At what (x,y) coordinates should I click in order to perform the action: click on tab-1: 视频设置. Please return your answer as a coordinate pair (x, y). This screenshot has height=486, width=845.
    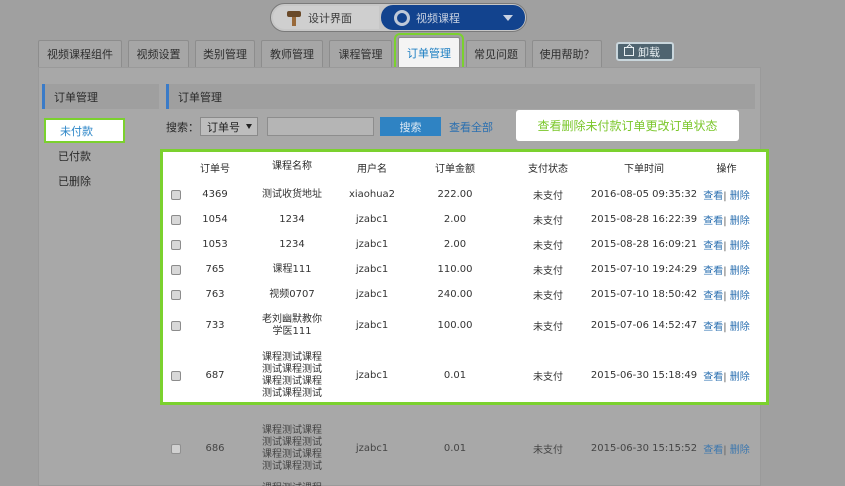
    Looking at the image, I should click on (158, 53).